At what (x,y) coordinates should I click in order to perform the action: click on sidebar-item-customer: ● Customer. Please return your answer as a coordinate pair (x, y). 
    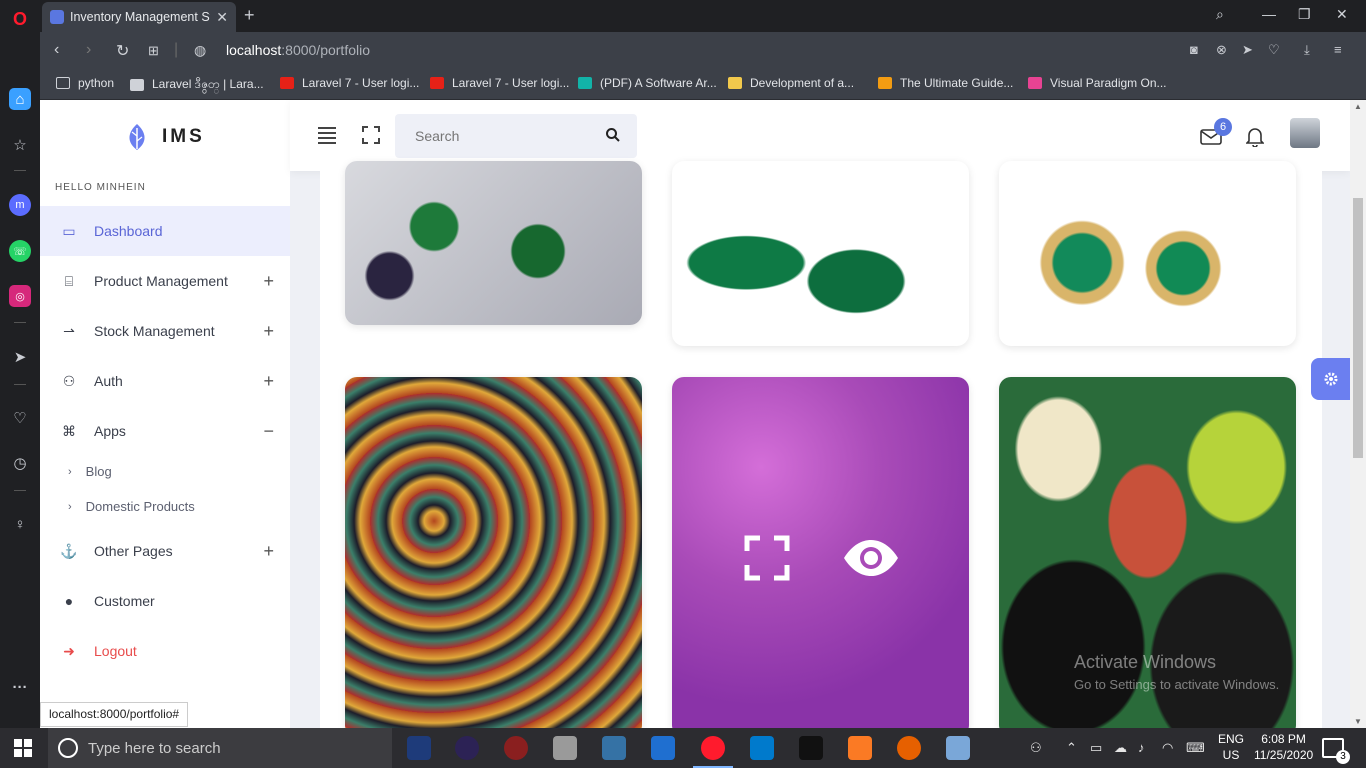
    Looking at the image, I should click on (165, 601).